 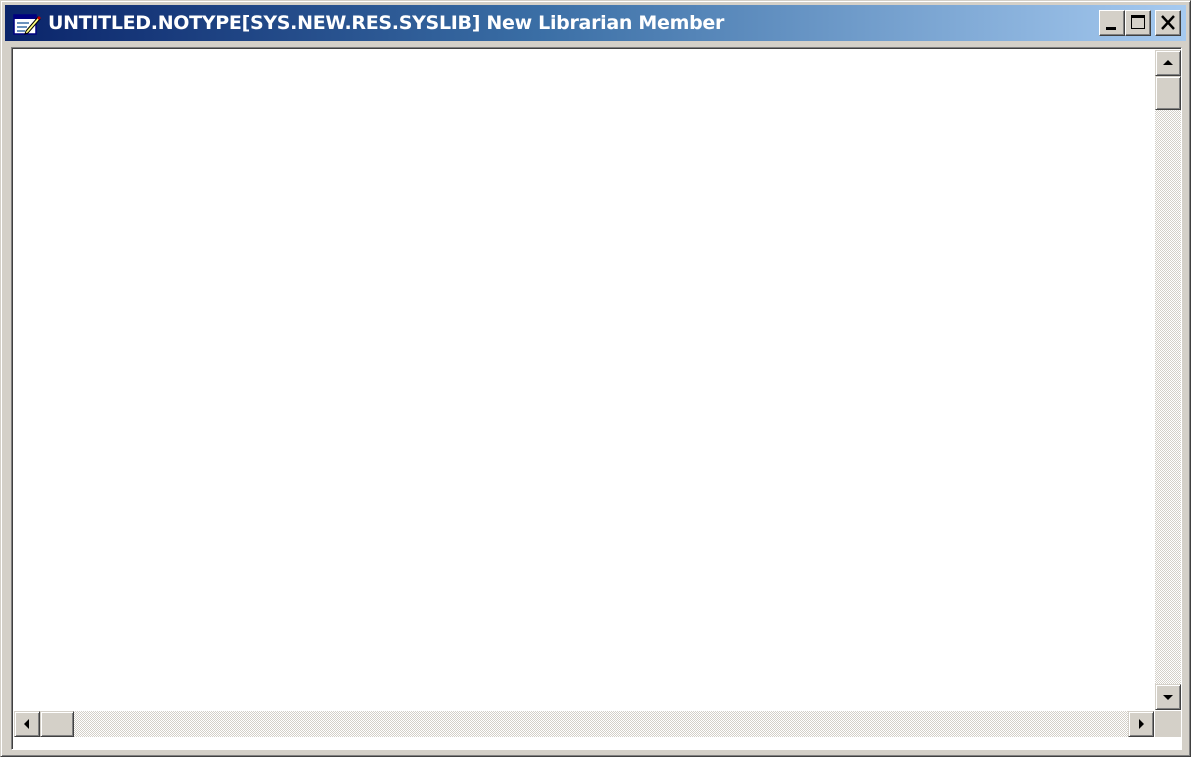 What do you see at coordinates (1168, 380) in the screenshot?
I see `vertical-scrollbar` at bounding box center [1168, 380].